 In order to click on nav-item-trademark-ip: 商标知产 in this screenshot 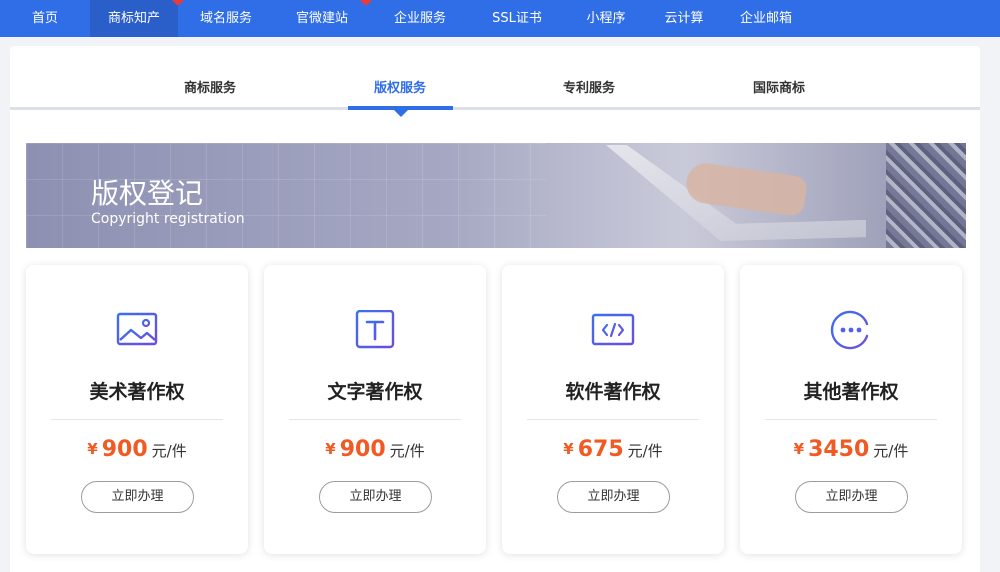, I will do `click(137, 18)`.